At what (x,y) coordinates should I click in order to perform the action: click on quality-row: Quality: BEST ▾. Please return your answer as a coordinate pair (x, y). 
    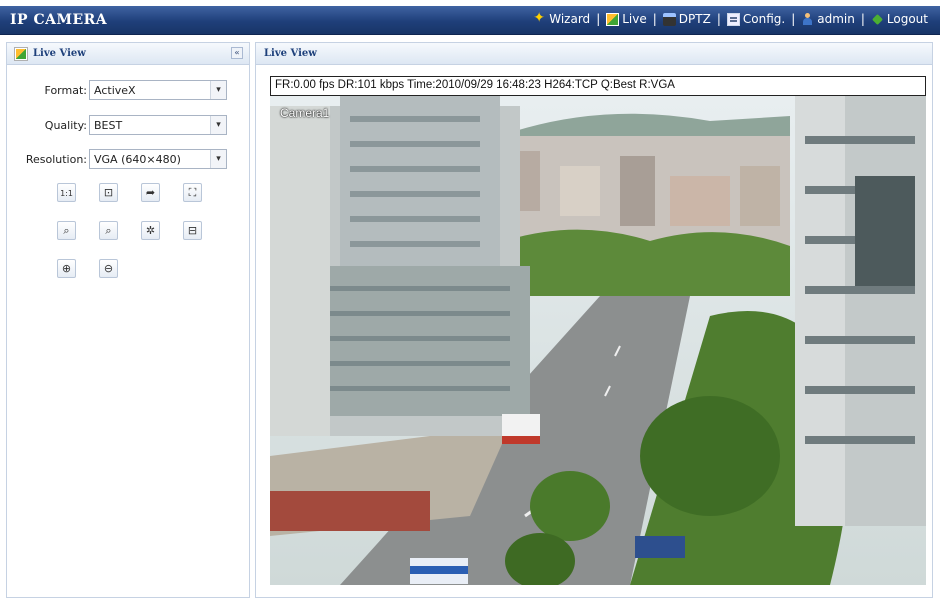
    Looking at the image, I should click on (129, 126).